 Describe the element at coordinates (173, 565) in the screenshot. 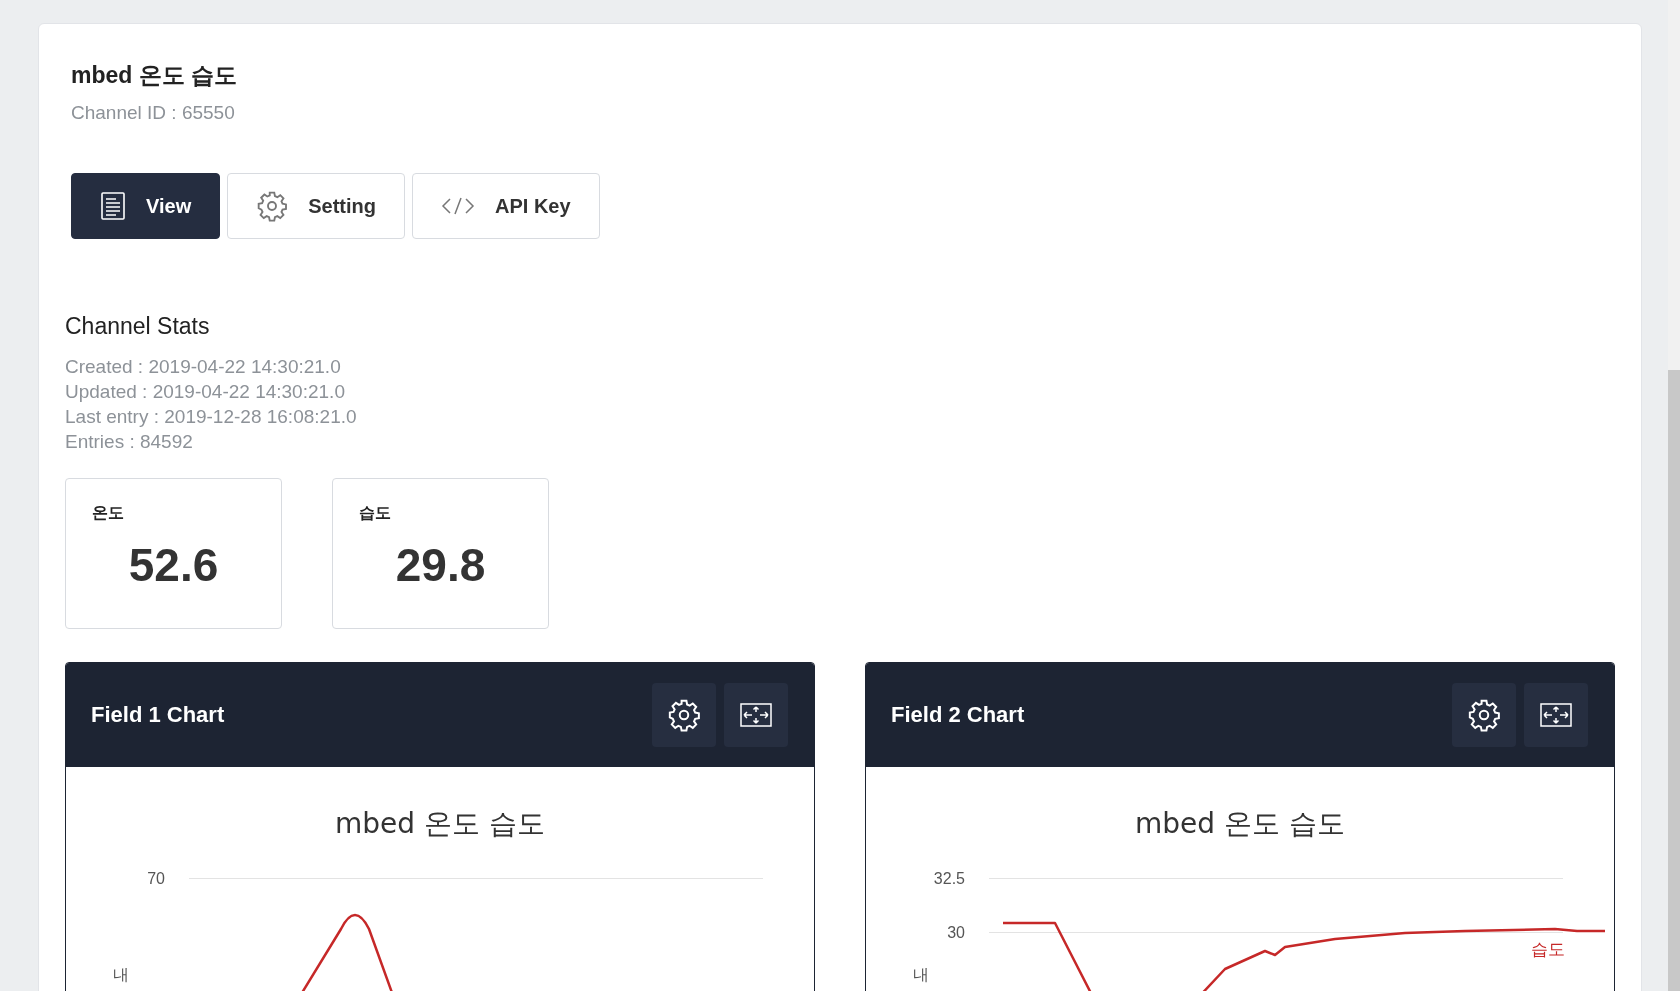

I see `field-value: 52.6` at that location.